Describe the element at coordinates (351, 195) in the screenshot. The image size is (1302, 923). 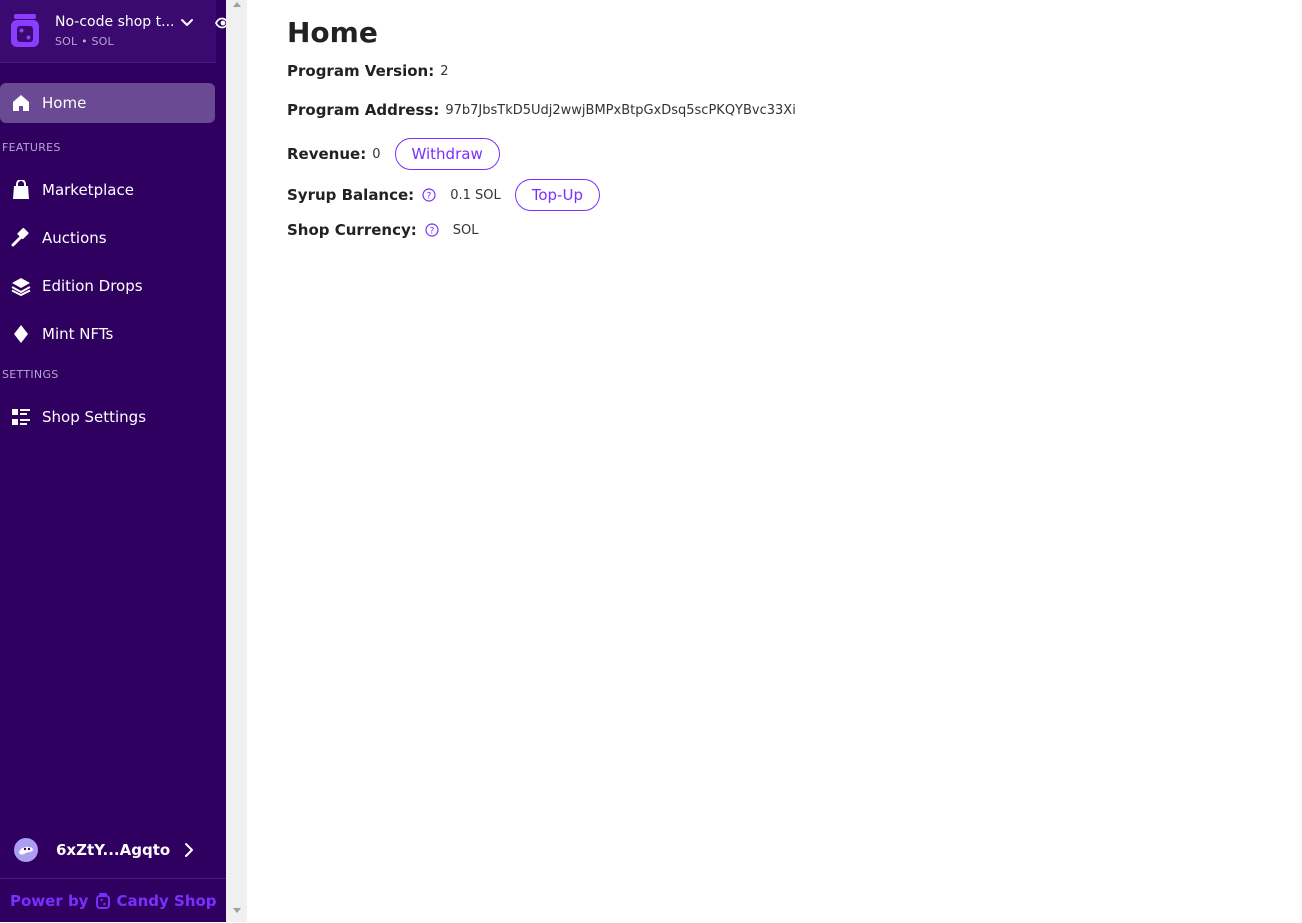
I see `syrup-balance-label: Syrup Balance:` at that location.